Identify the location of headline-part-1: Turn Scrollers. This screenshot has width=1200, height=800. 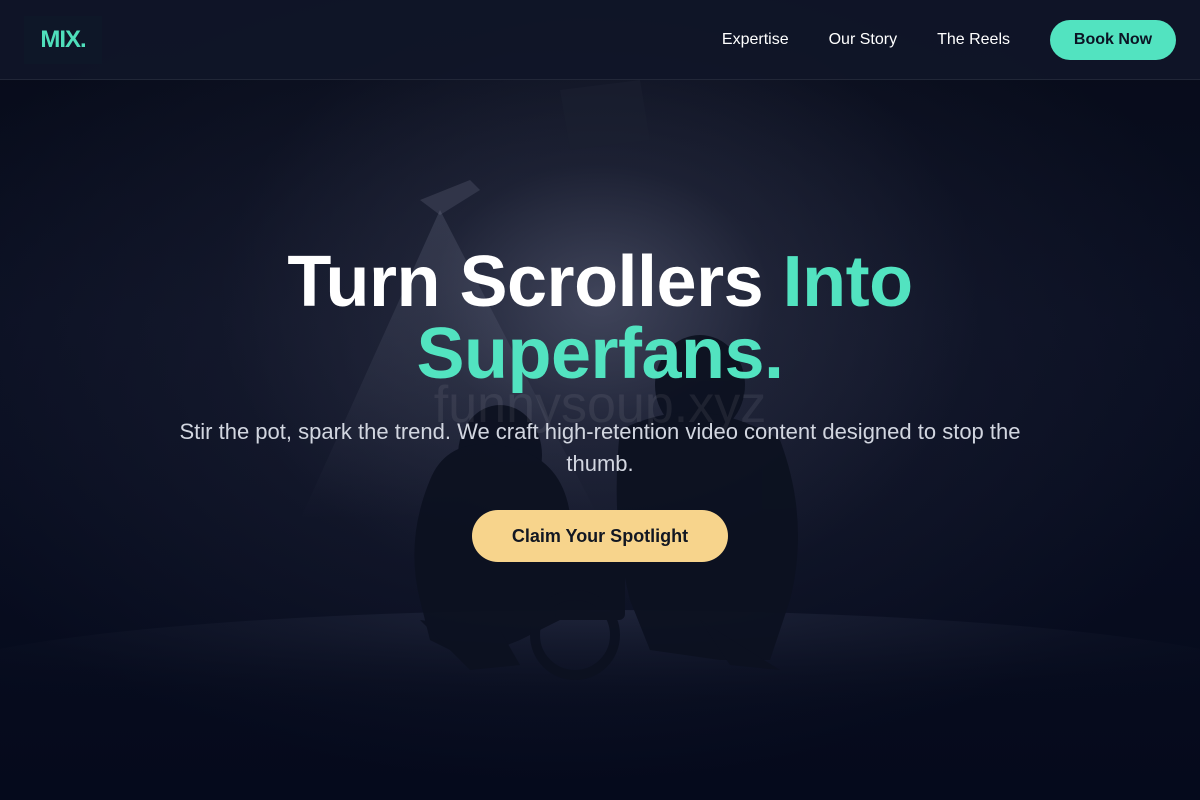
(535, 282).